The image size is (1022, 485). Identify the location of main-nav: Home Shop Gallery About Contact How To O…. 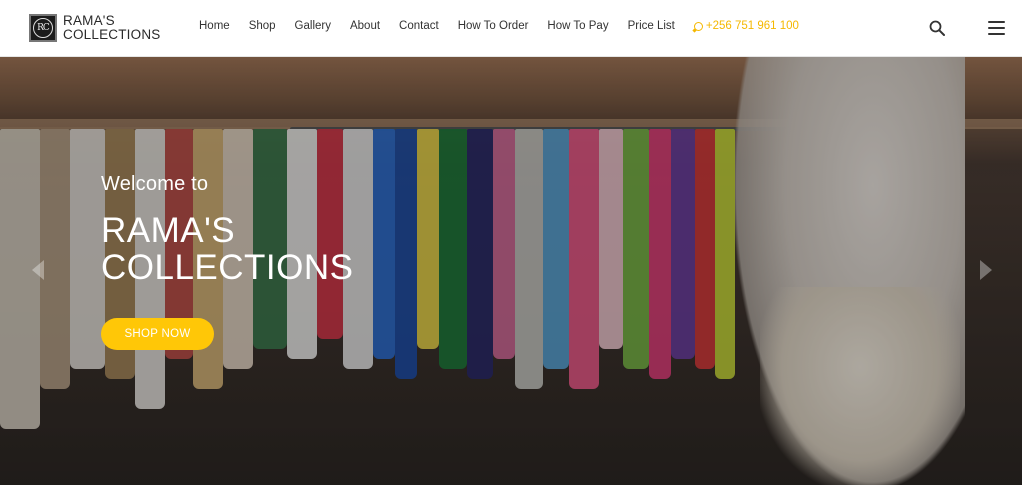
(499, 26).